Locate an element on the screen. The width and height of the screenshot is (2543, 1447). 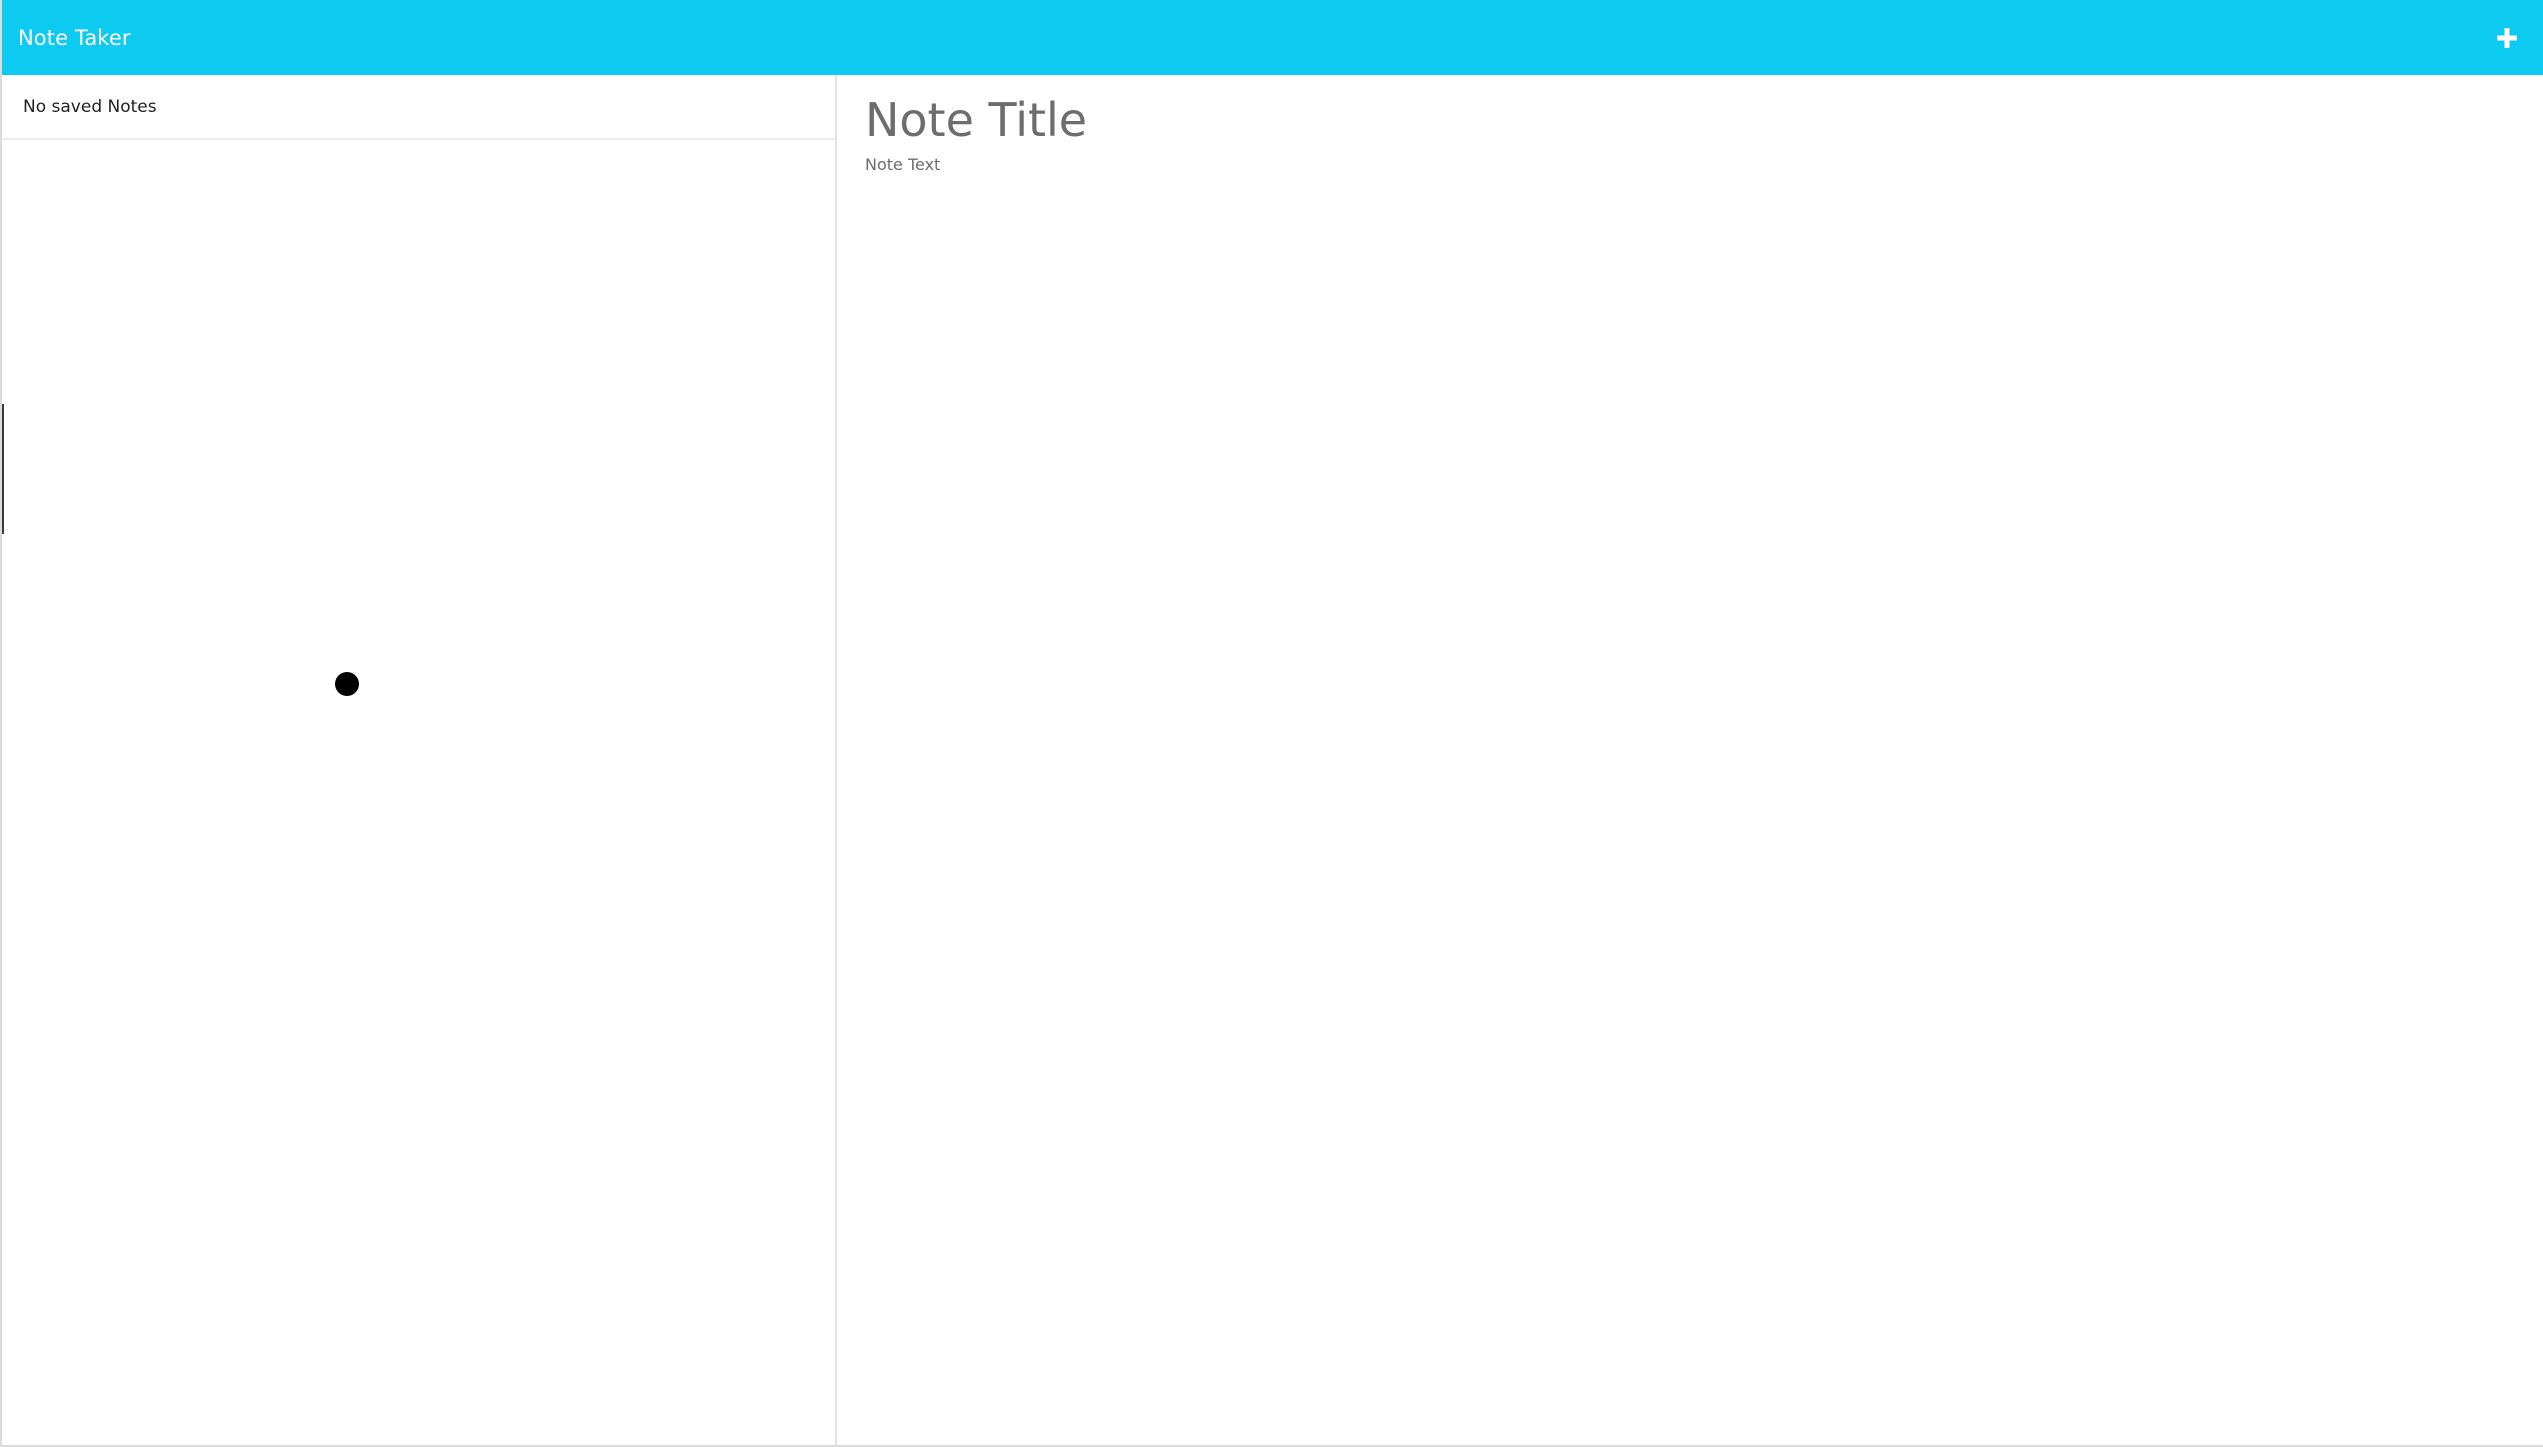
note-title-input is located at coordinates (1663, 120).